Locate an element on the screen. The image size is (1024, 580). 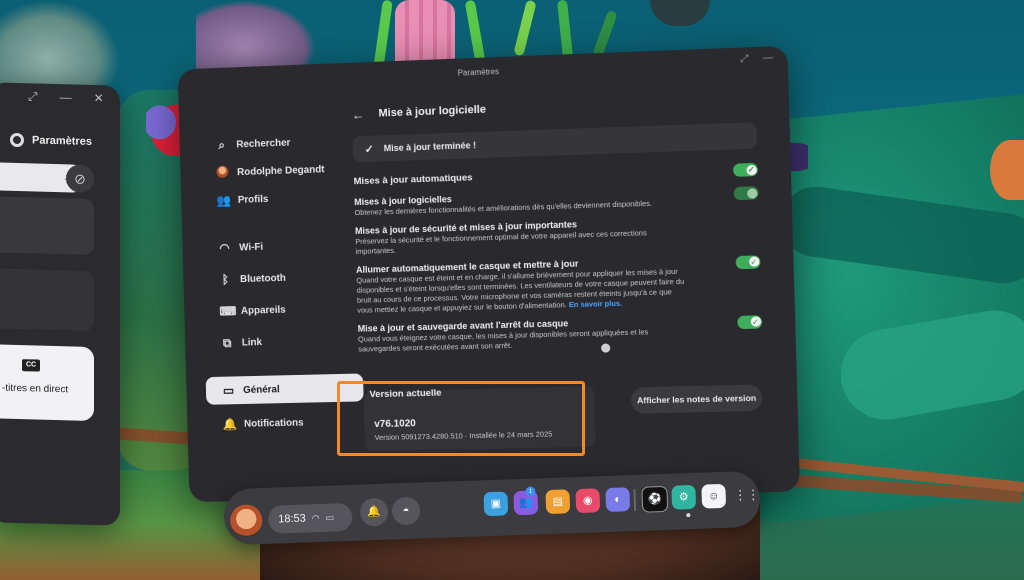
live-captions-tile: CC -titres en direct is located at coordinates (47, 383).